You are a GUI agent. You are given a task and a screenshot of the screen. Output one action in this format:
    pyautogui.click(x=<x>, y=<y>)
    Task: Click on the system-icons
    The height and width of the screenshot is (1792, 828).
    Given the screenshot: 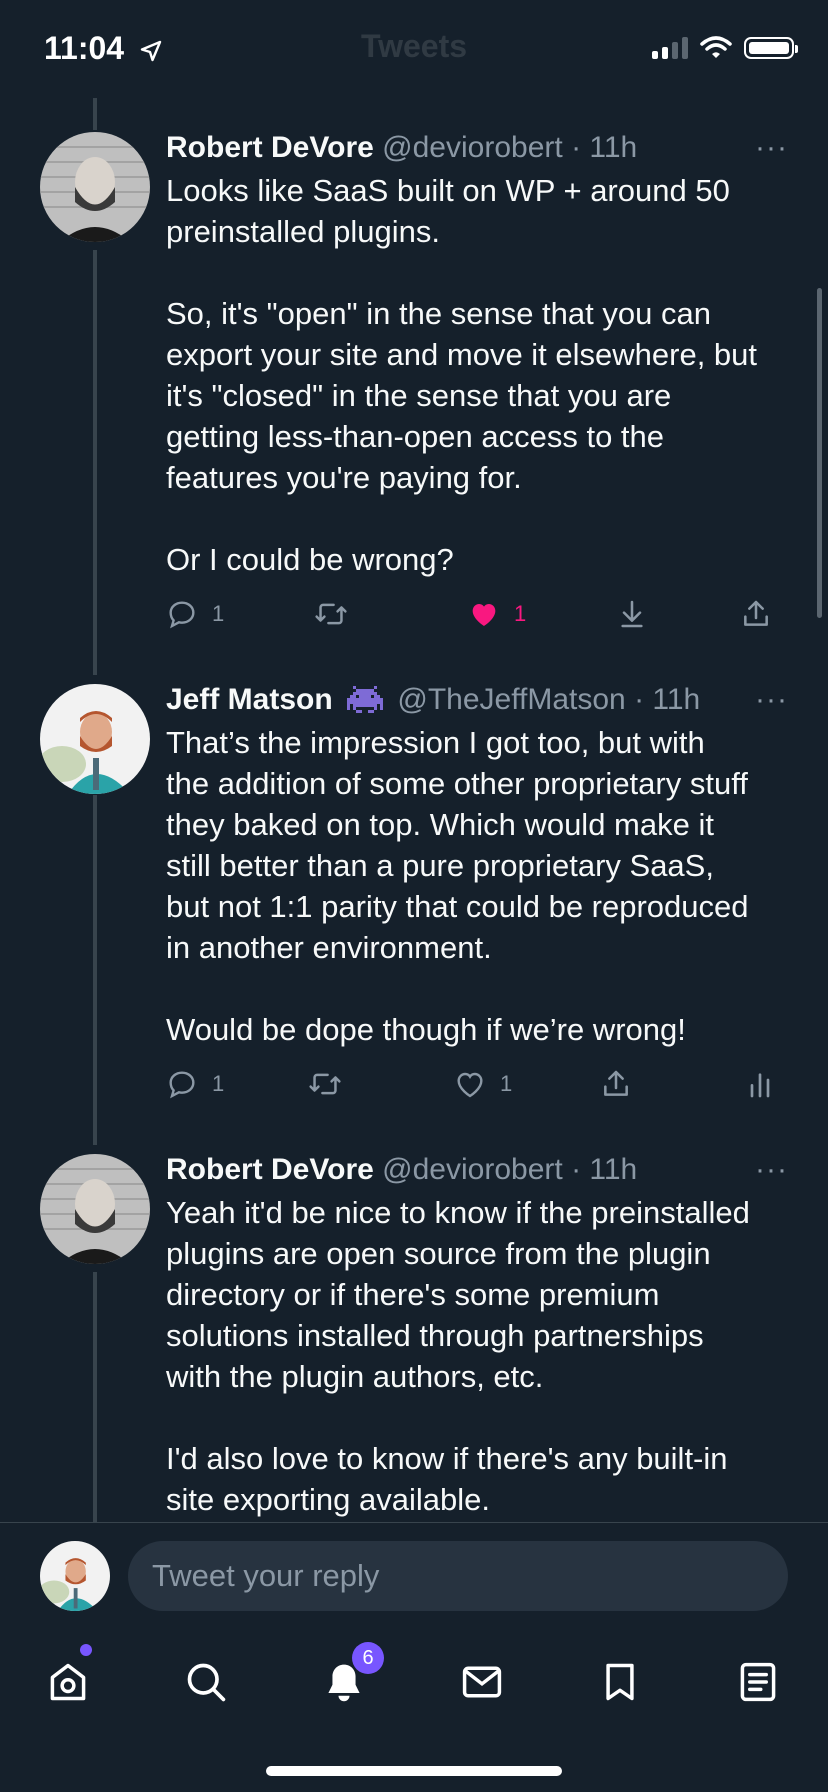 What is the action you would take?
    pyautogui.click(x=725, y=48)
    